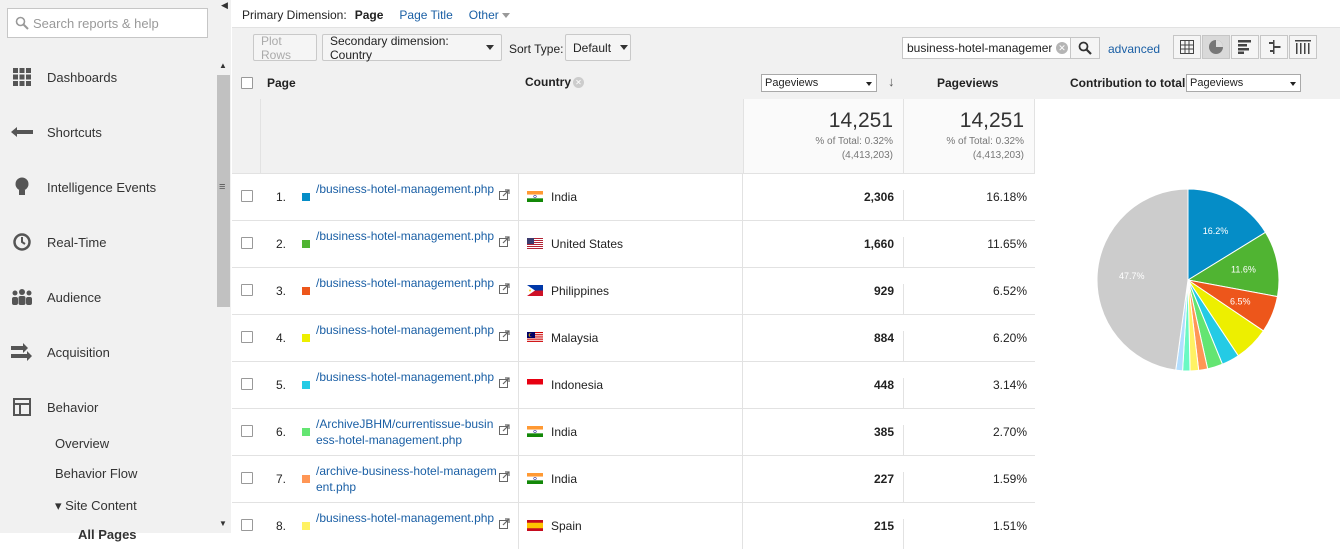 Image resolution: width=1340 pixels, height=549 pixels. I want to click on secondary-dimension-dropdown: Secondary dimension: Country, so click(412, 48).